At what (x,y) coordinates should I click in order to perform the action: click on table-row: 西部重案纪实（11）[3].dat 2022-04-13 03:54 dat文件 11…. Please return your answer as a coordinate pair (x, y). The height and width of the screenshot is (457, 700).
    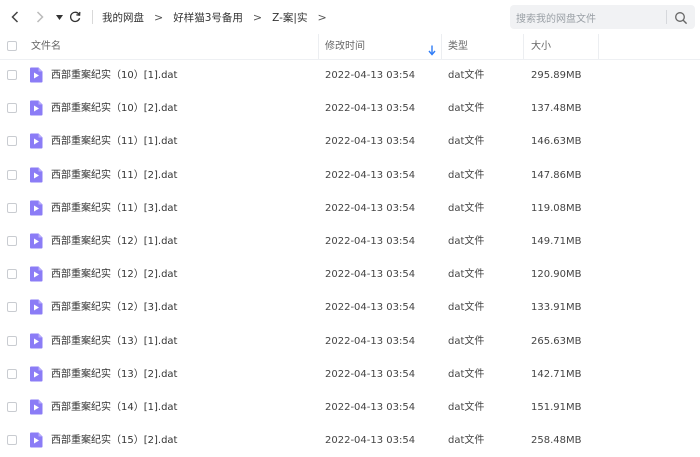
    Looking at the image, I should click on (350, 208).